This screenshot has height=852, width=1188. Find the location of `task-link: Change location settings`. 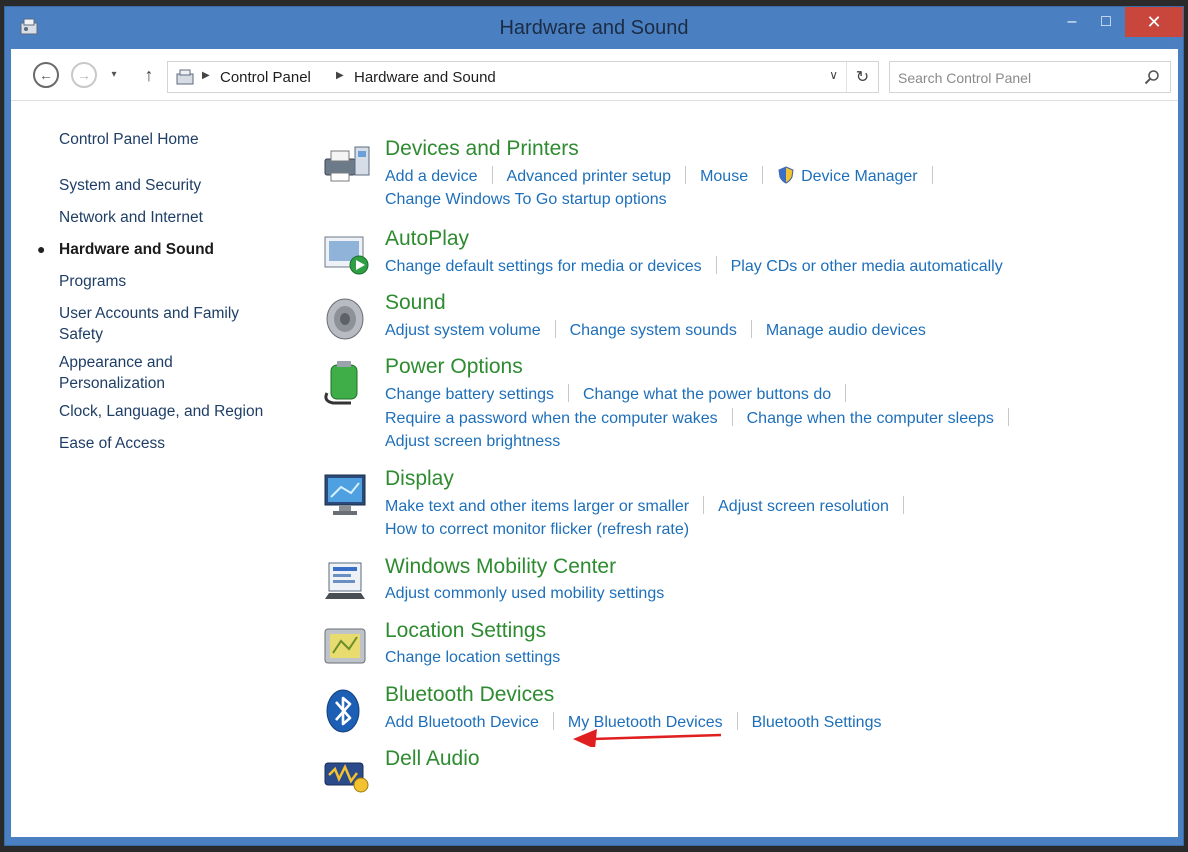

task-link: Change location settings is located at coordinates (472, 657).